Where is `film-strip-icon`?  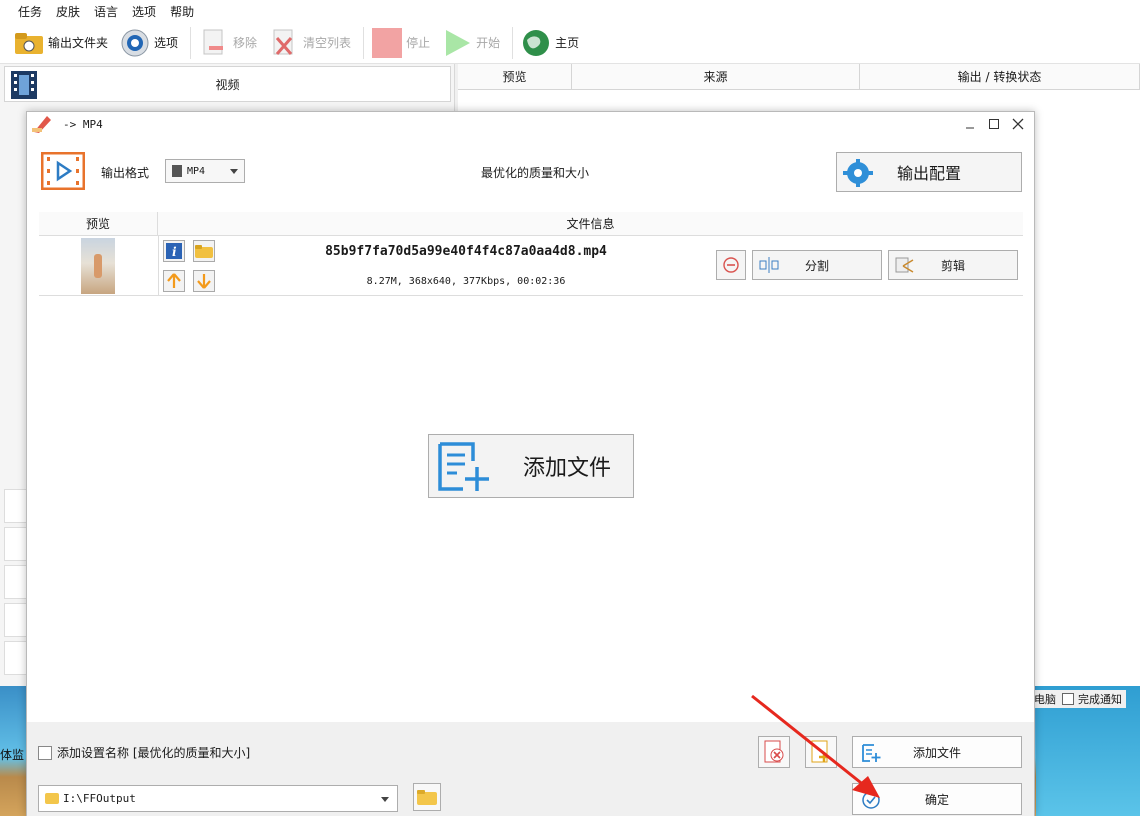 film-strip-icon is located at coordinates (24, 86).